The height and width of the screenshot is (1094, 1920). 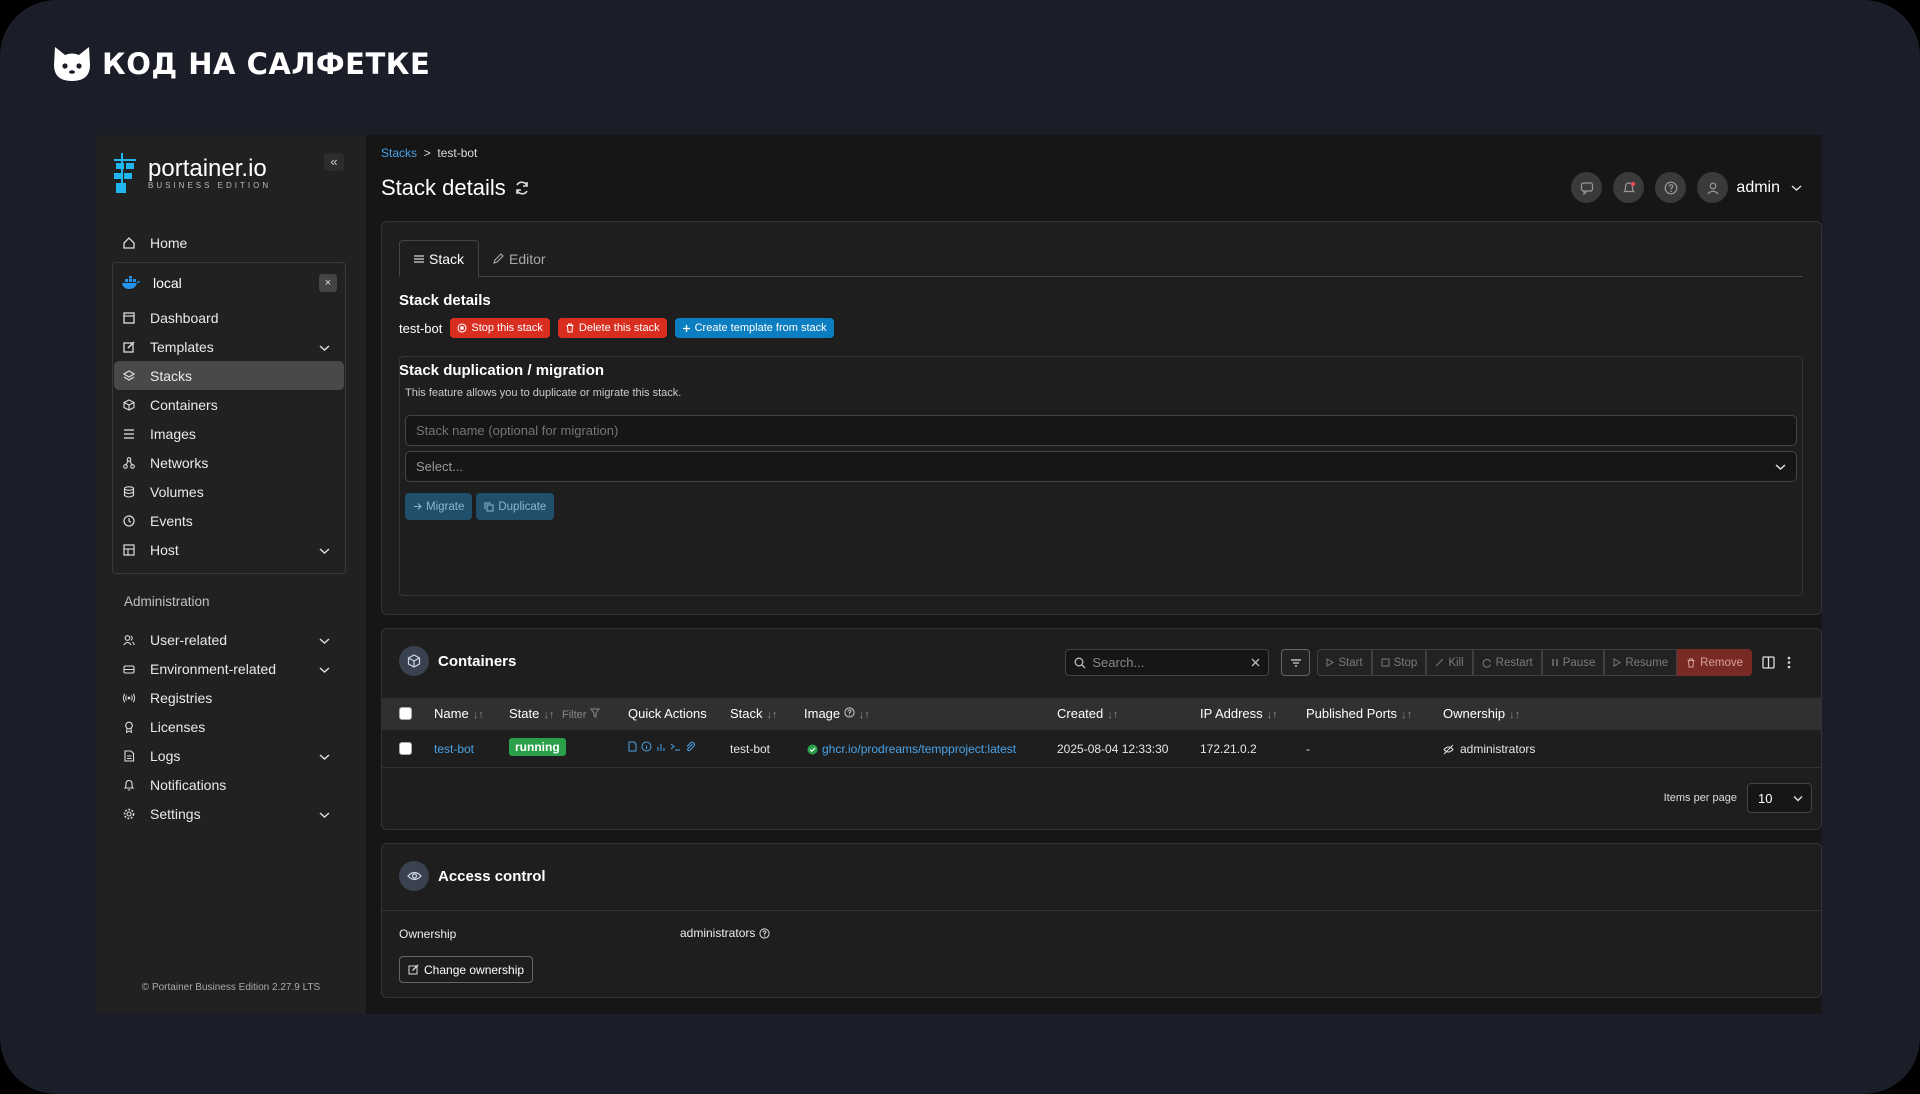 What do you see at coordinates (229, 784) in the screenshot?
I see `sidebar-item-notifications: Notifications` at bounding box center [229, 784].